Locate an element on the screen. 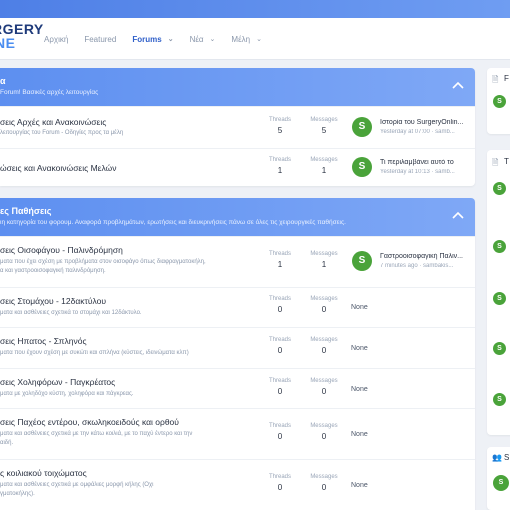 The image size is (510, 510). category-title: ες Παθήσεις is located at coordinates (25, 211).